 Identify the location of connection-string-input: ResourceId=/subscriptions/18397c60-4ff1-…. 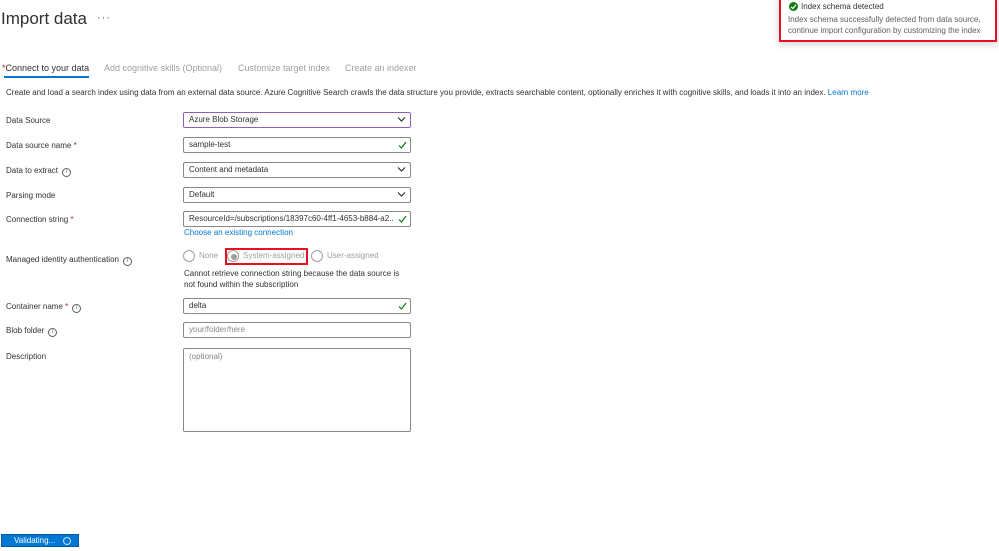
(297, 219).